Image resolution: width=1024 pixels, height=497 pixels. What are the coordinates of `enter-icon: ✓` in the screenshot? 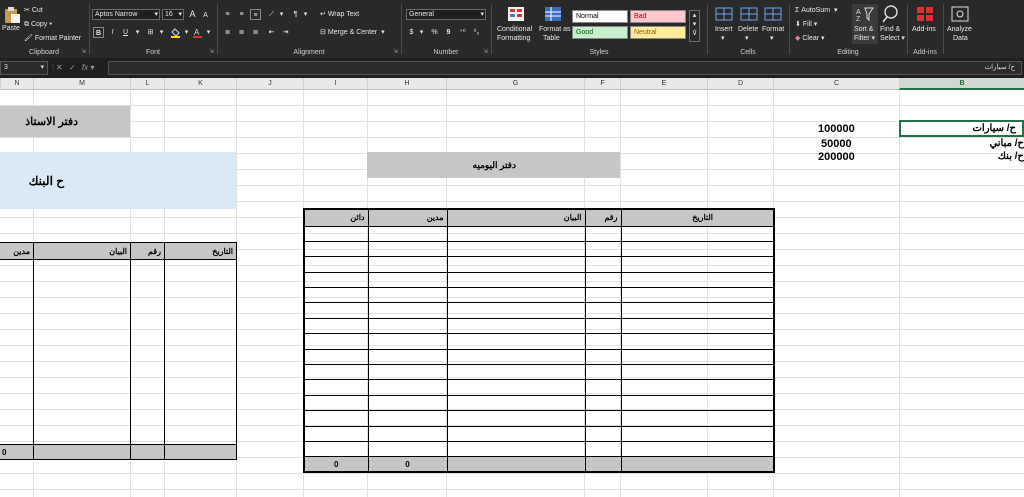 It's located at (72, 67).